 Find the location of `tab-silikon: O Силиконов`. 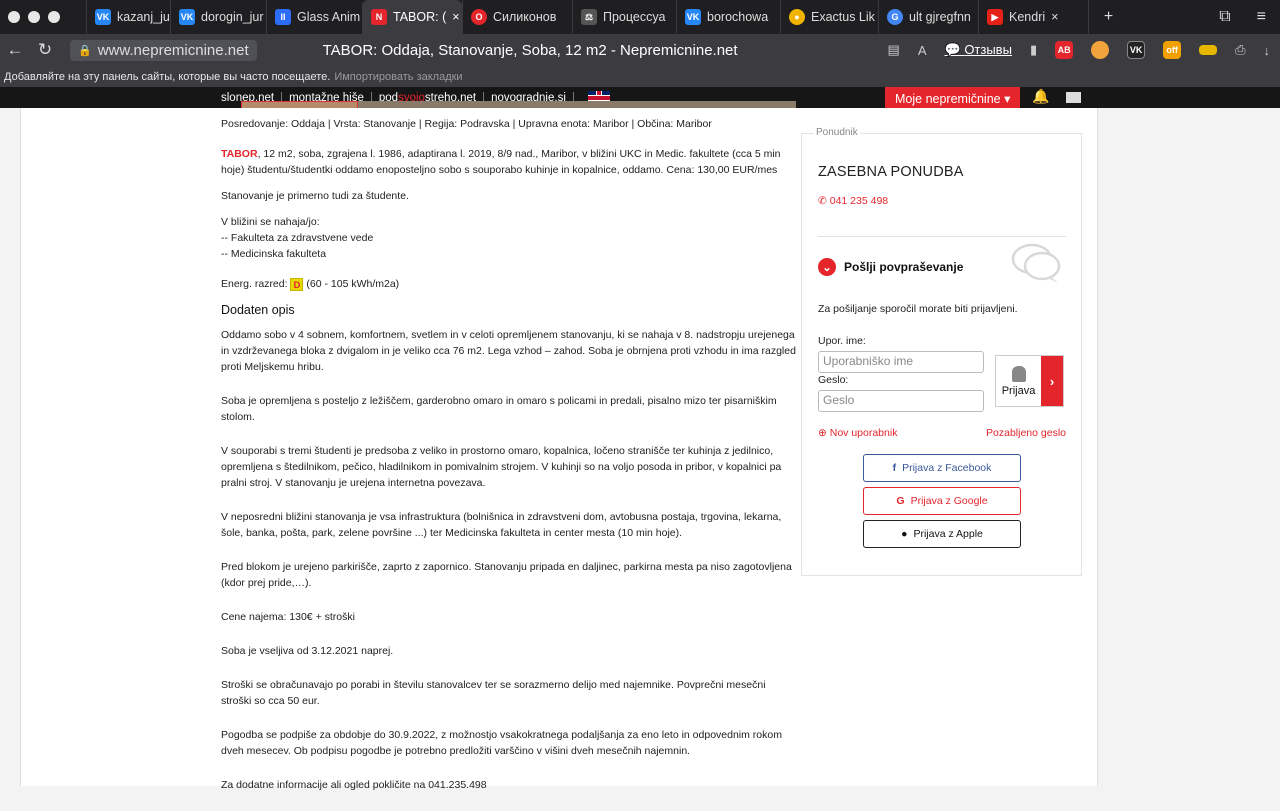

tab-silikon: O Силиконов is located at coordinates (517, 17).